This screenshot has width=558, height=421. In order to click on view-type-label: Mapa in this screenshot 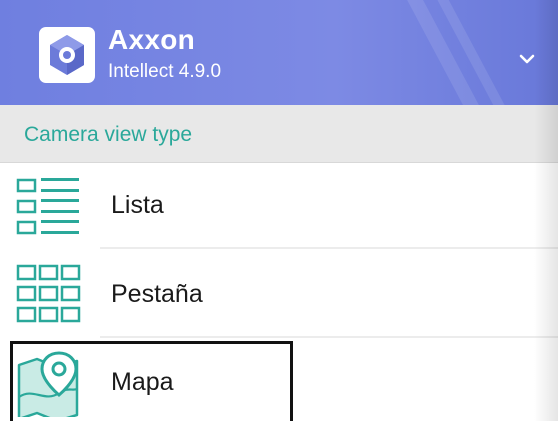, I will do `click(142, 382)`.